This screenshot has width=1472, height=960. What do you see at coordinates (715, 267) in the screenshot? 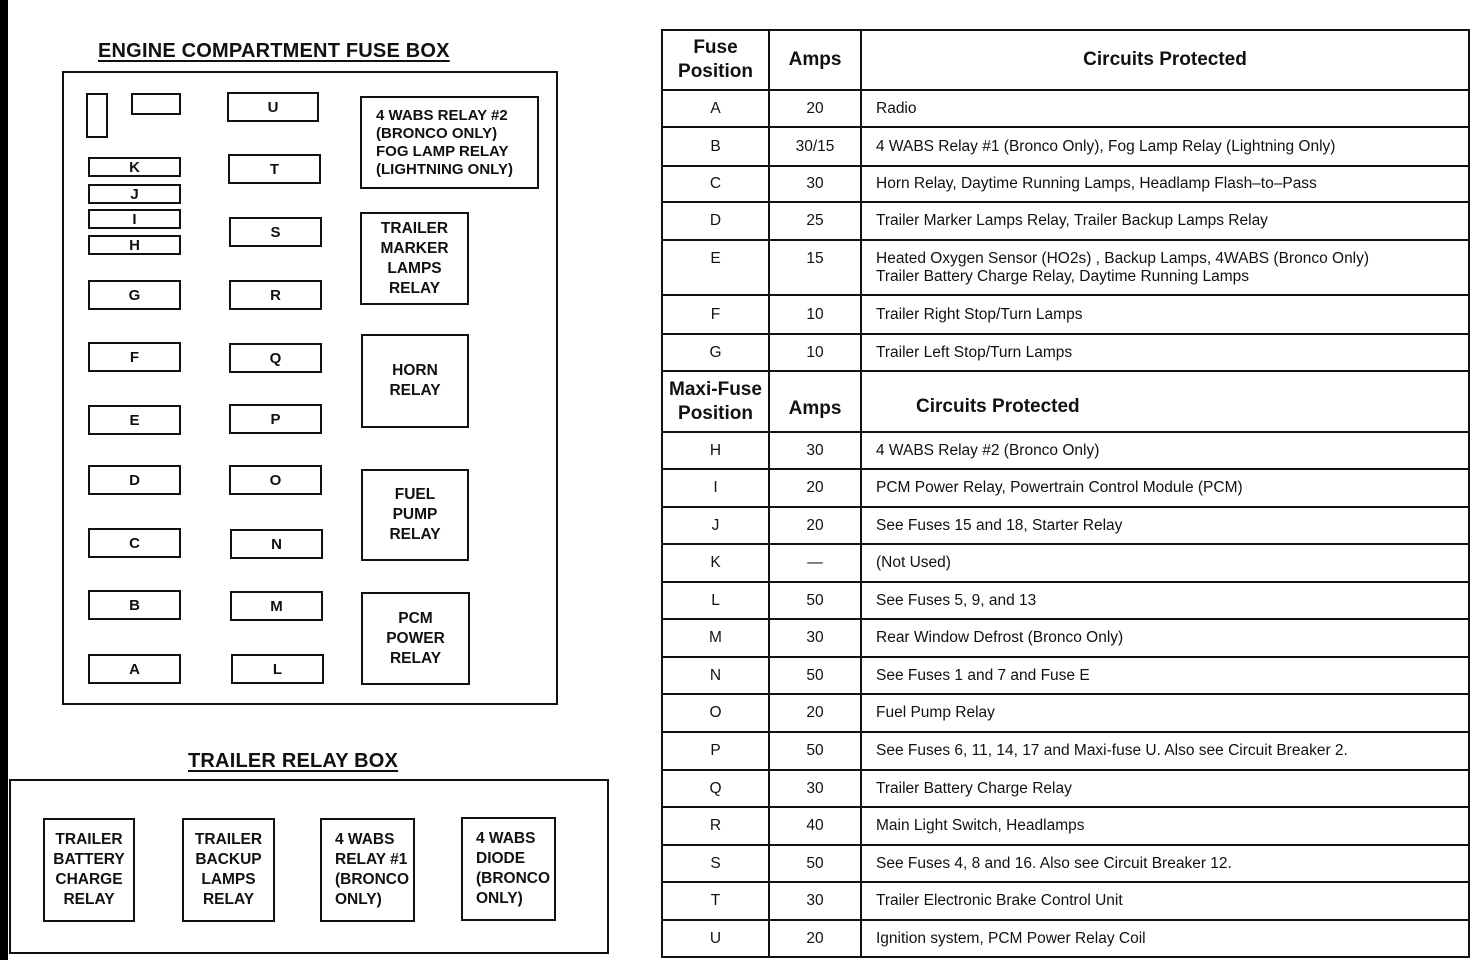
I see `fuse-position: E` at bounding box center [715, 267].